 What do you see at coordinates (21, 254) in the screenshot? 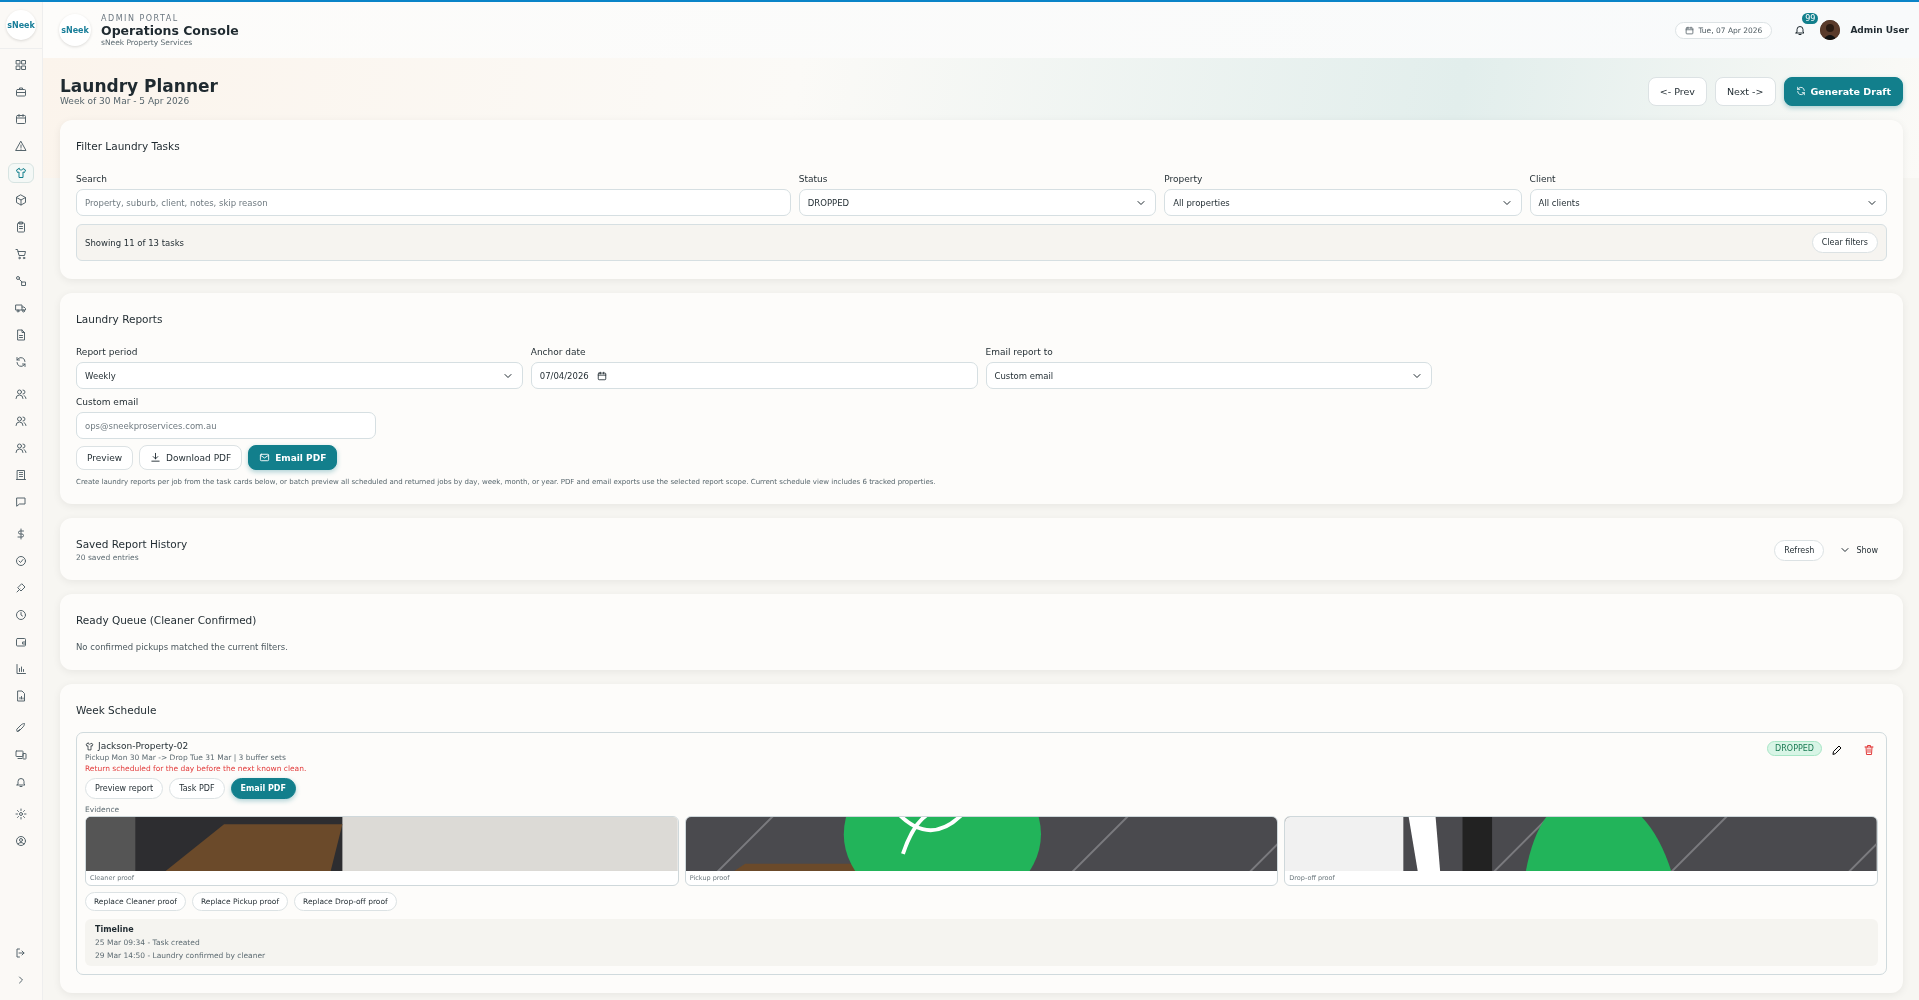
I see `cart-icon` at bounding box center [21, 254].